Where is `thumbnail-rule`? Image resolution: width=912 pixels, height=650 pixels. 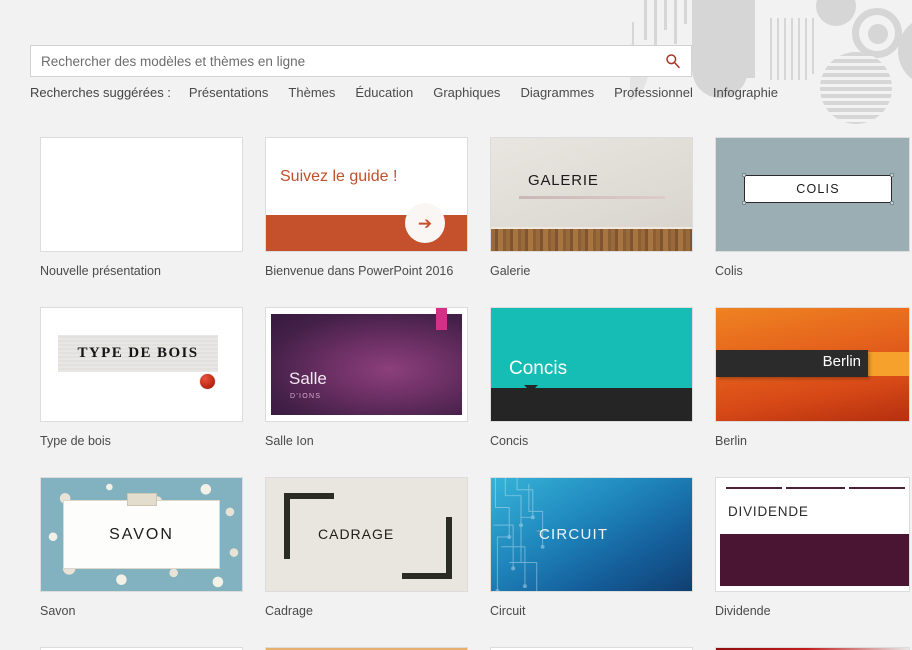 thumbnail-rule is located at coordinates (592, 197).